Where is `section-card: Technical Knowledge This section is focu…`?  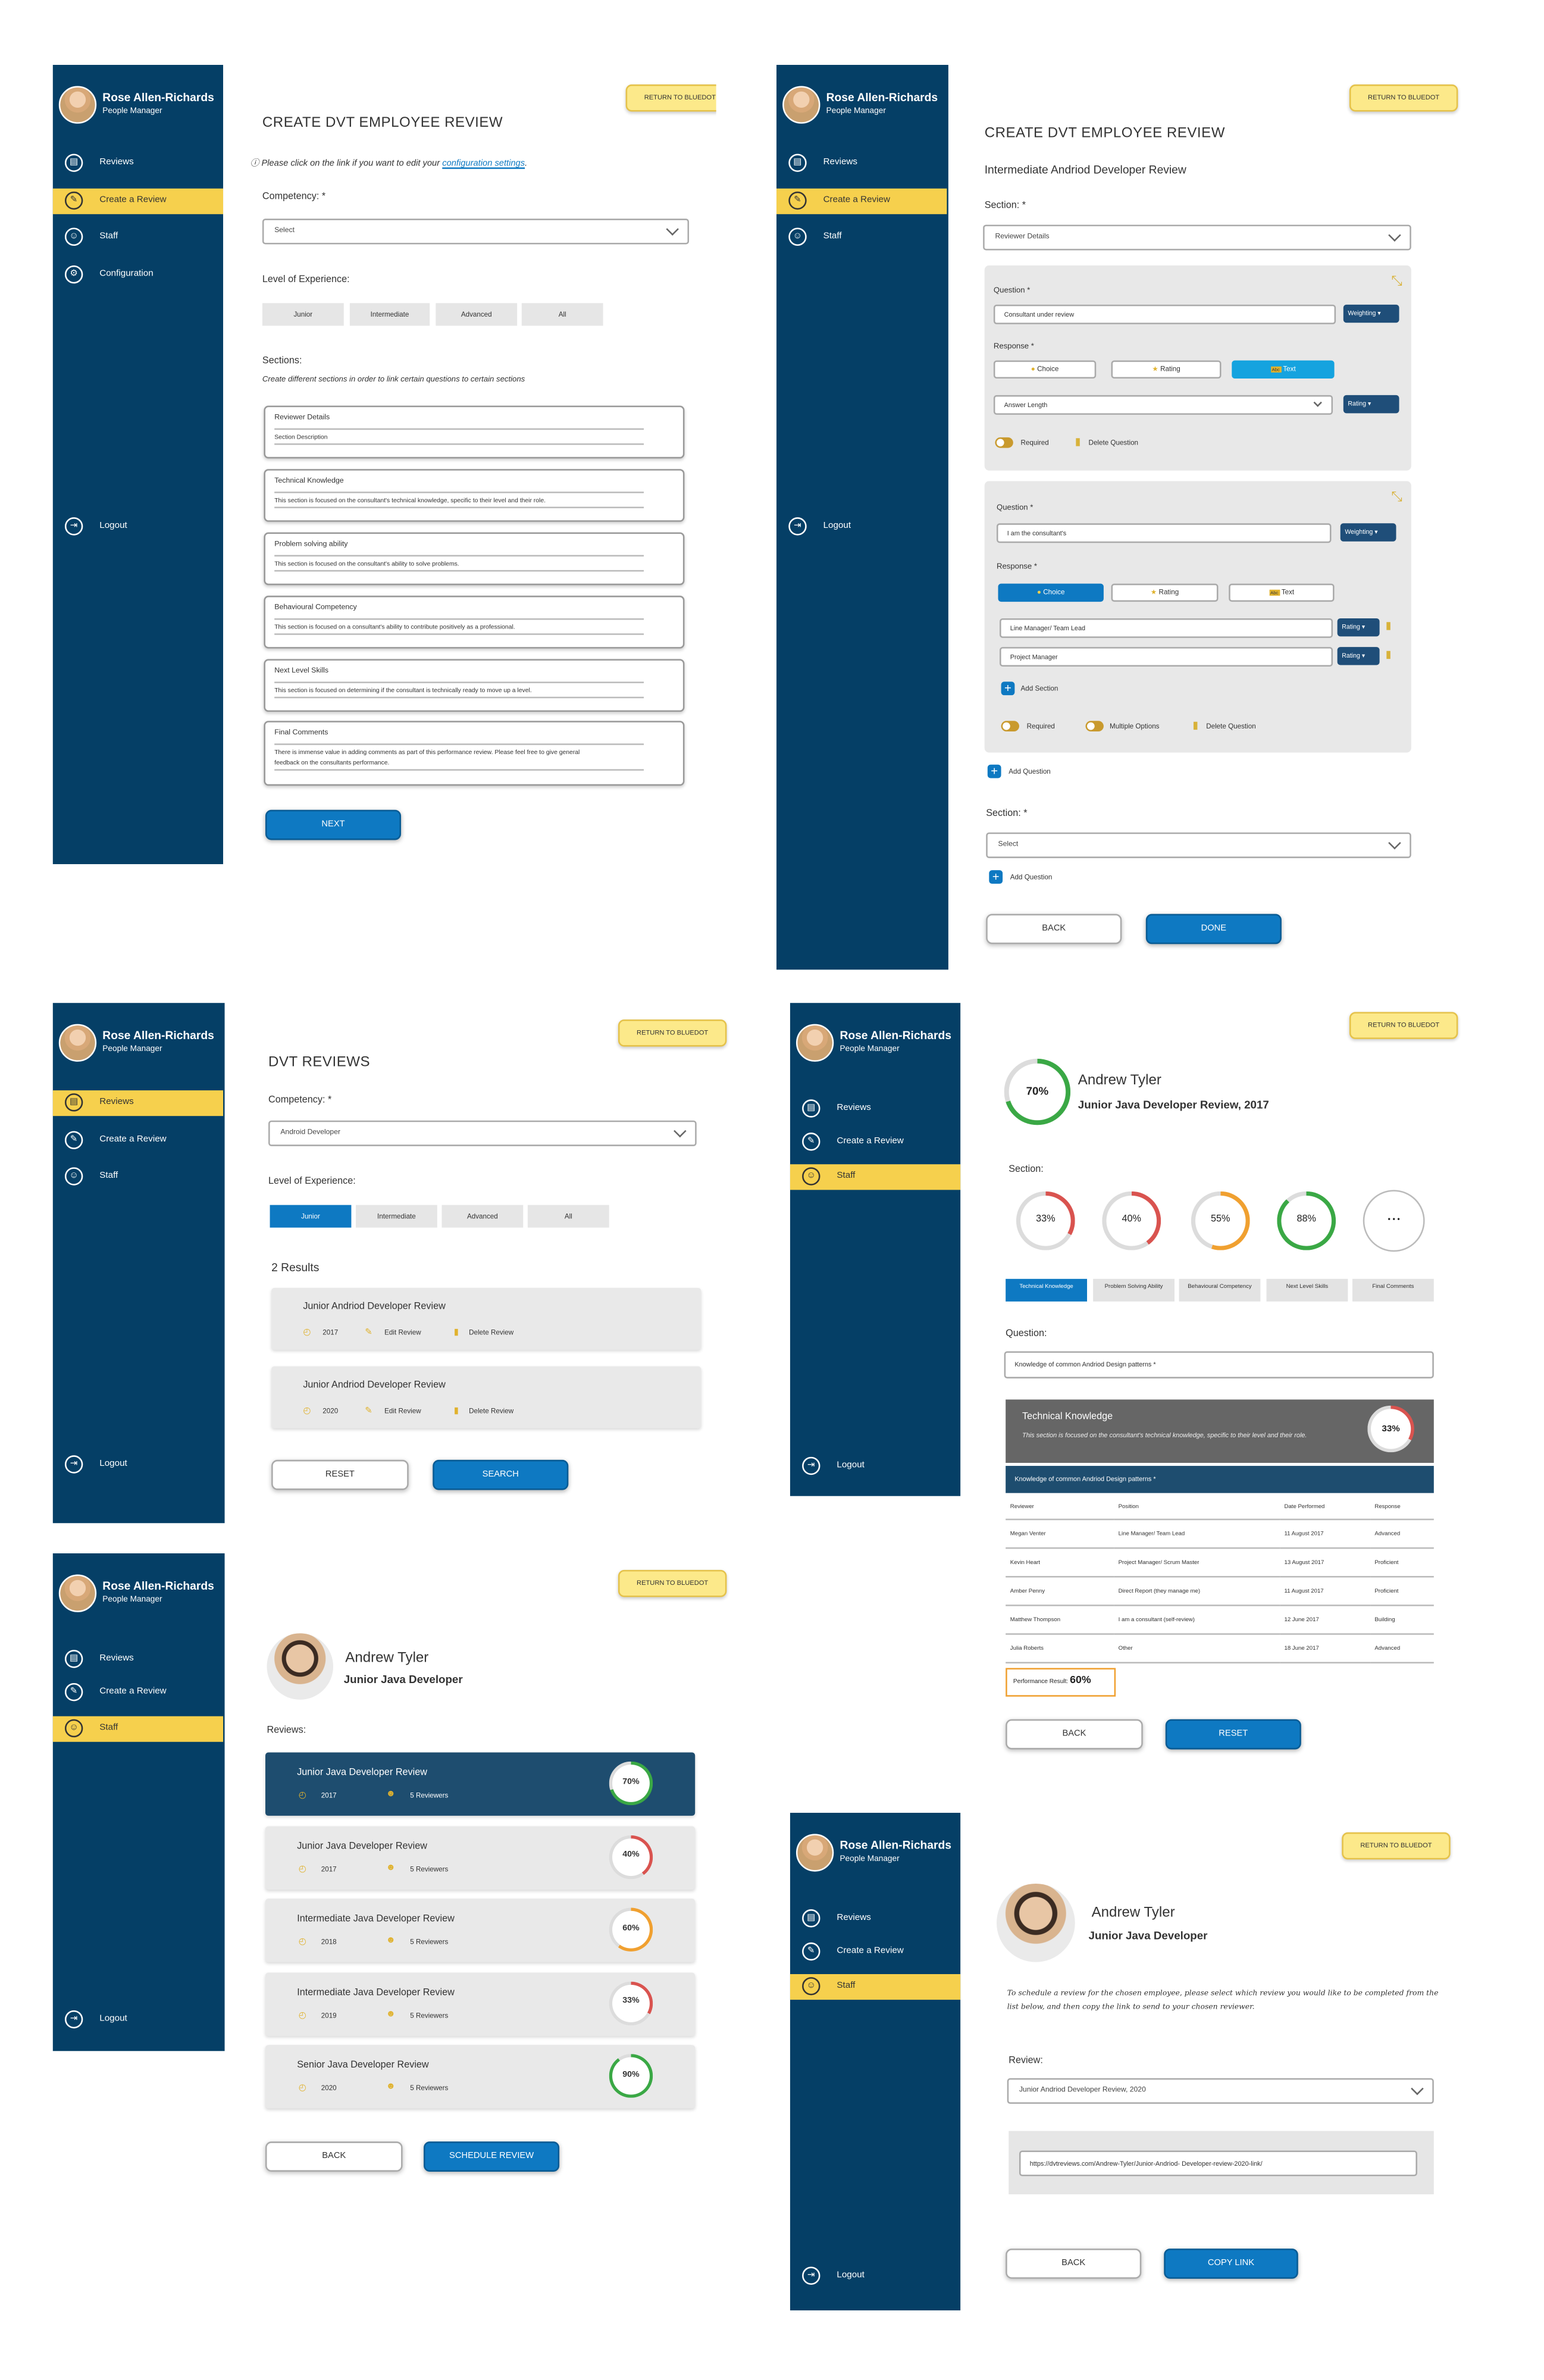 section-card: Technical Knowledge This section is focu… is located at coordinates (474, 495).